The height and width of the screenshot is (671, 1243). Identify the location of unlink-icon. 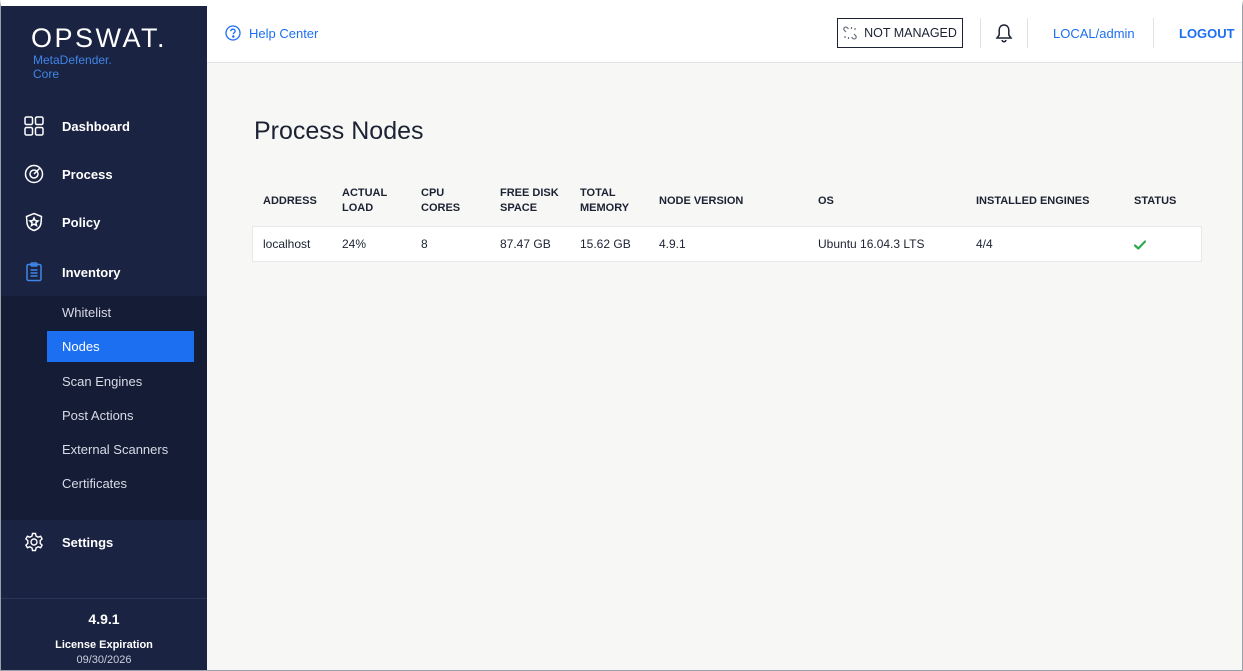
(850, 33).